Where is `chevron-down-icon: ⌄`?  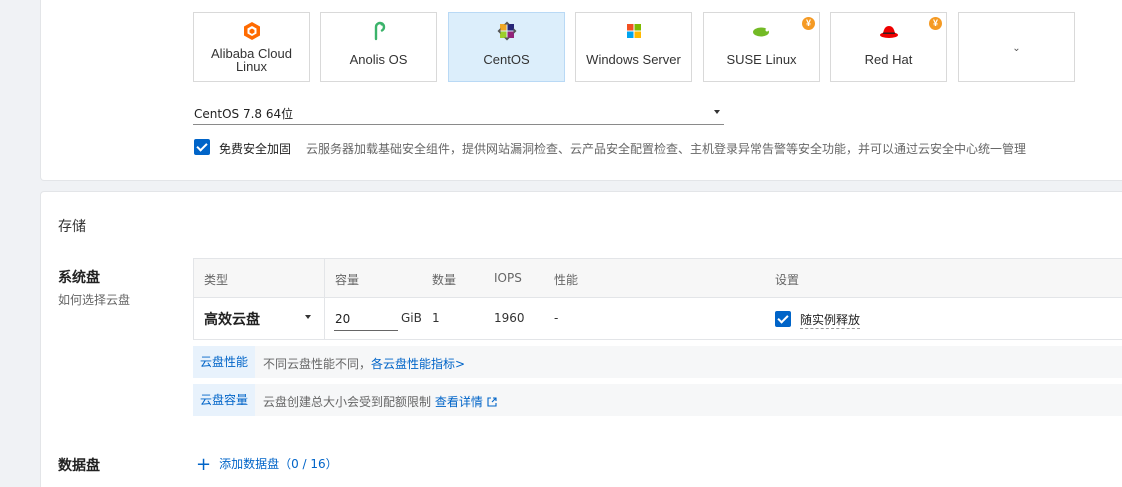
chevron-down-icon: ⌄ is located at coordinates (1016, 48).